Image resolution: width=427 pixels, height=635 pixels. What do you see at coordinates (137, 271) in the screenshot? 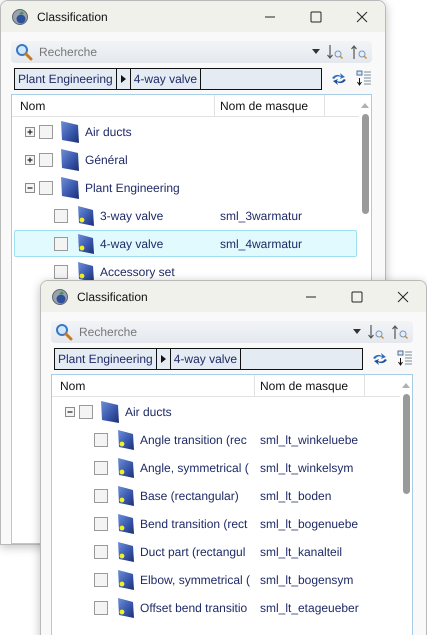
I see `item-name: Accessory set` at bounding box center [137, 271].